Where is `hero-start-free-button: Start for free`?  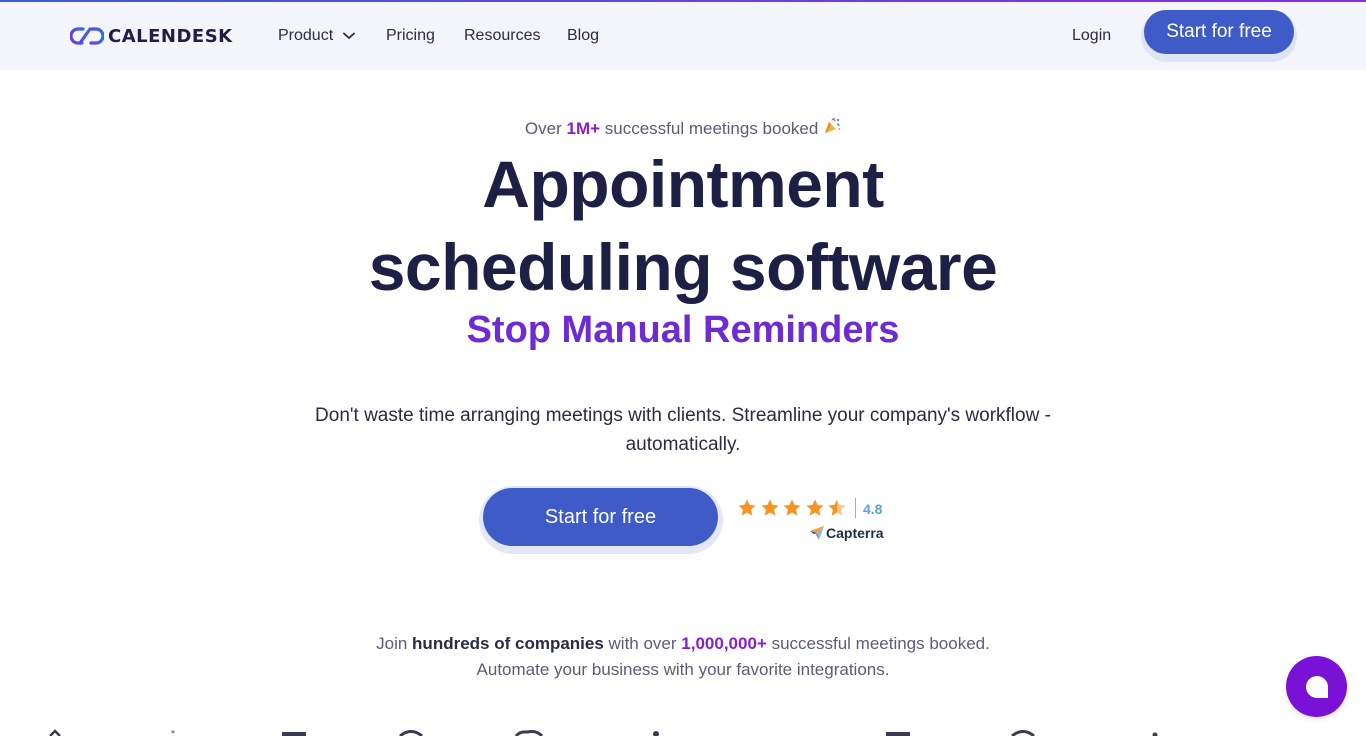
hero-start-free-button: Start for free is located at coordinates (600, 517).